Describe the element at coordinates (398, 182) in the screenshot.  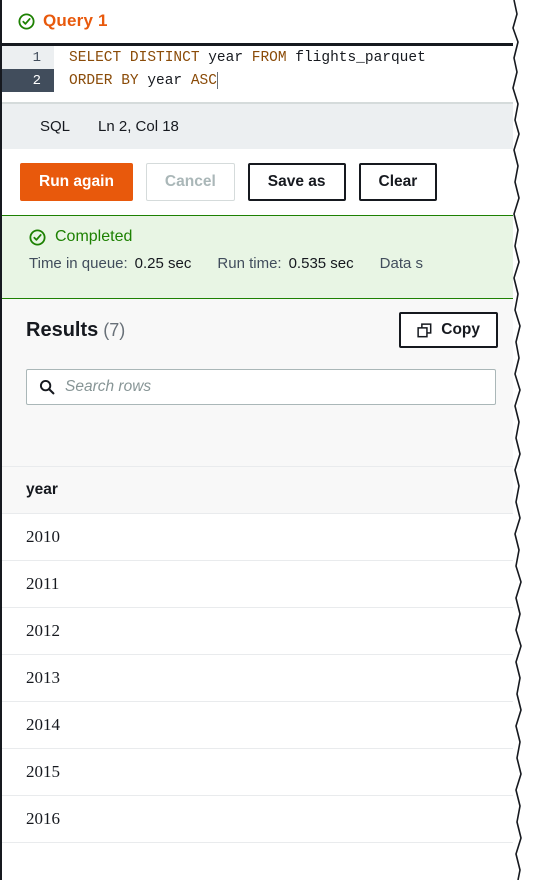
I see `clear-button: Clear` at that location.